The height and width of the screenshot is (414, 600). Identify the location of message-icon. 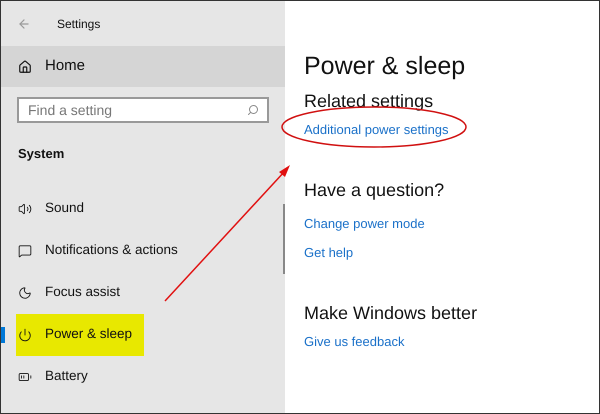
(25, 251).